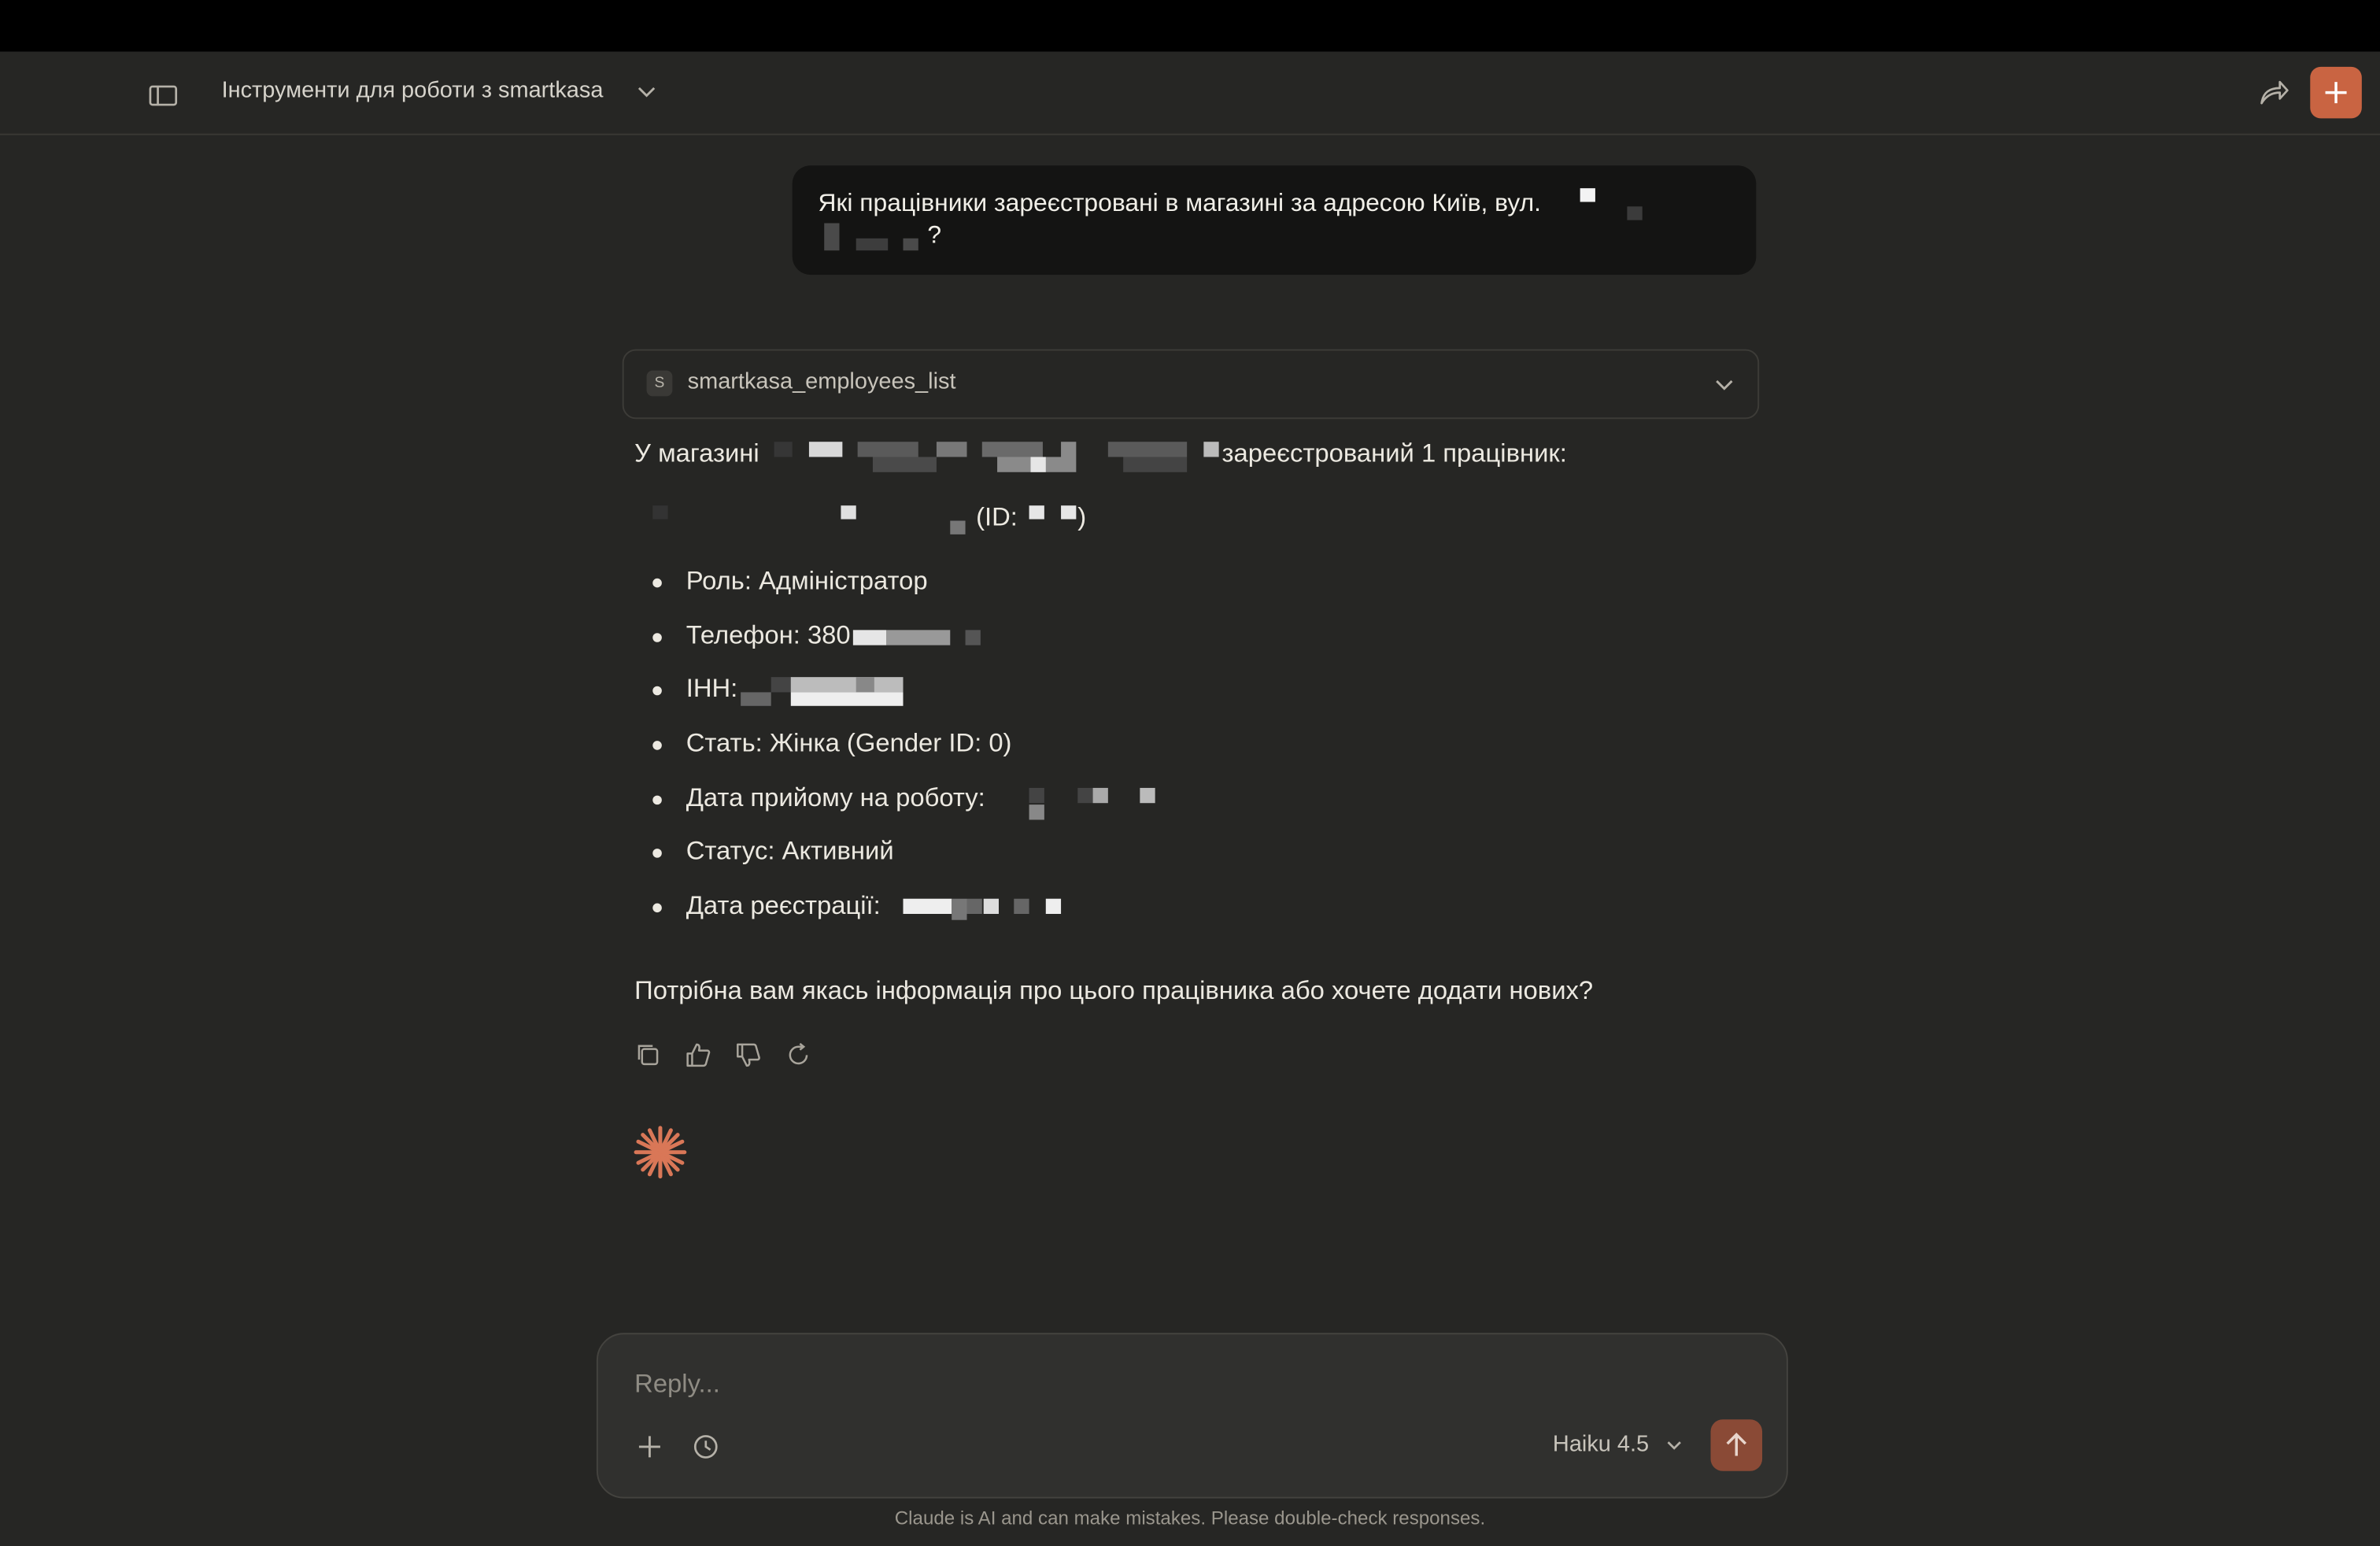 The width and height of the screenshot is (2380, 1546). What do you see at coordinates (1192, 1416) in the screenshot?
I see `reply-composer: Haiku 4.5` at bounding box center [1192, 1416].